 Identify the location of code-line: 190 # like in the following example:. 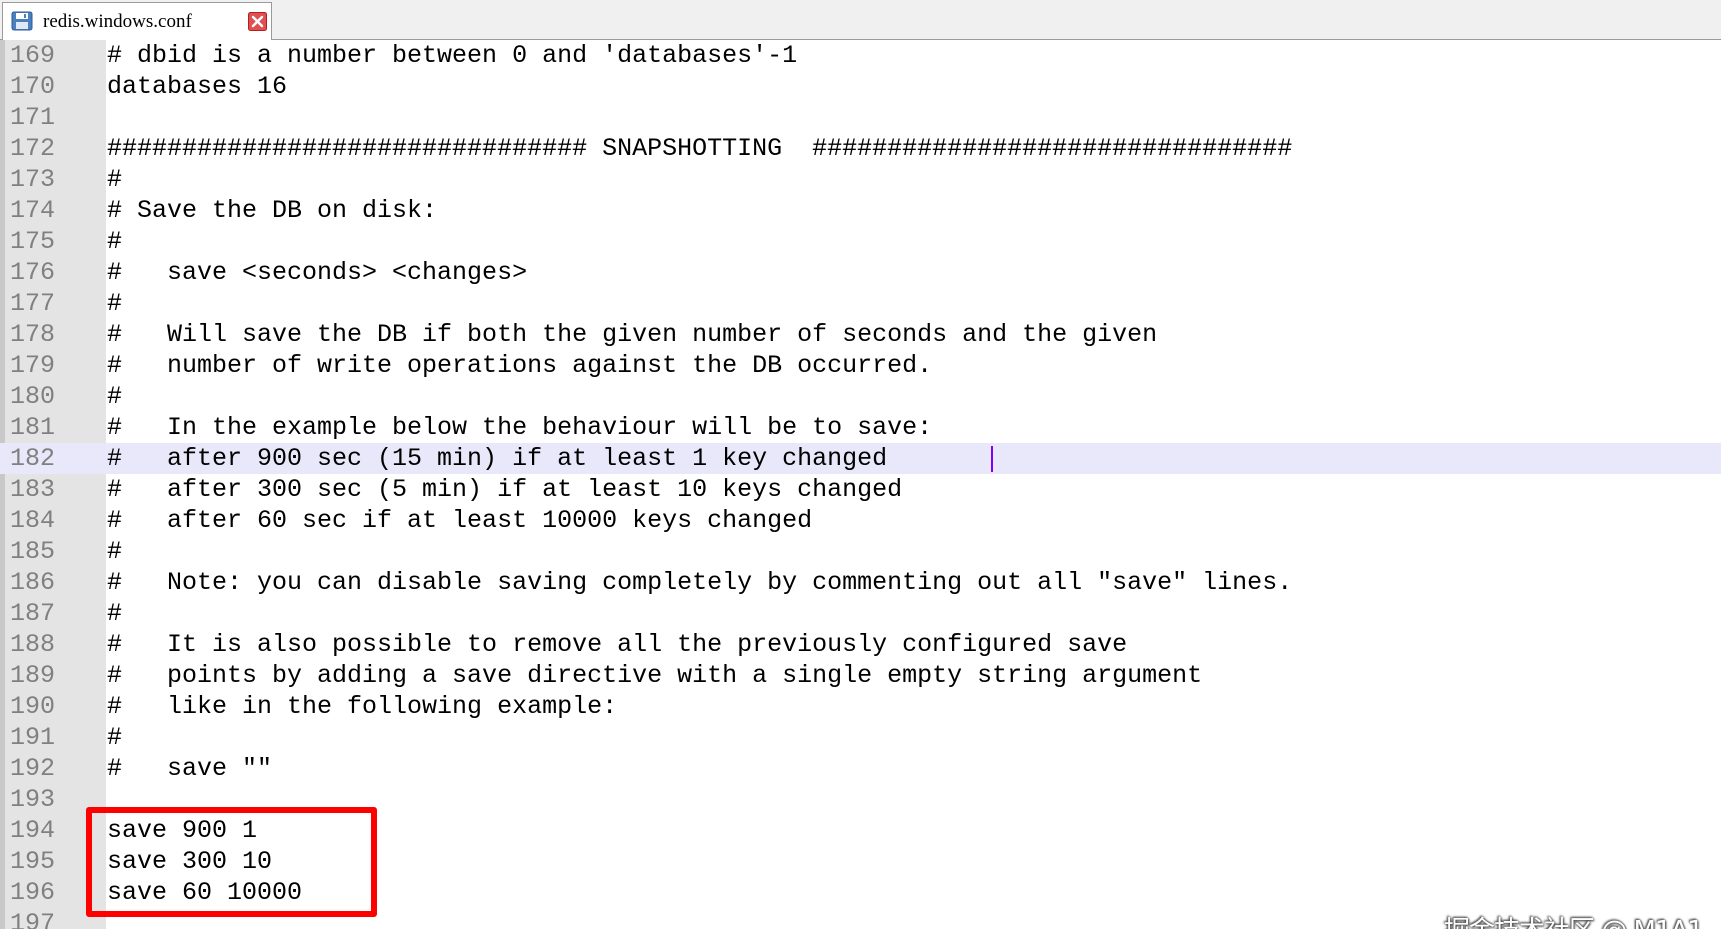
(860, 706).